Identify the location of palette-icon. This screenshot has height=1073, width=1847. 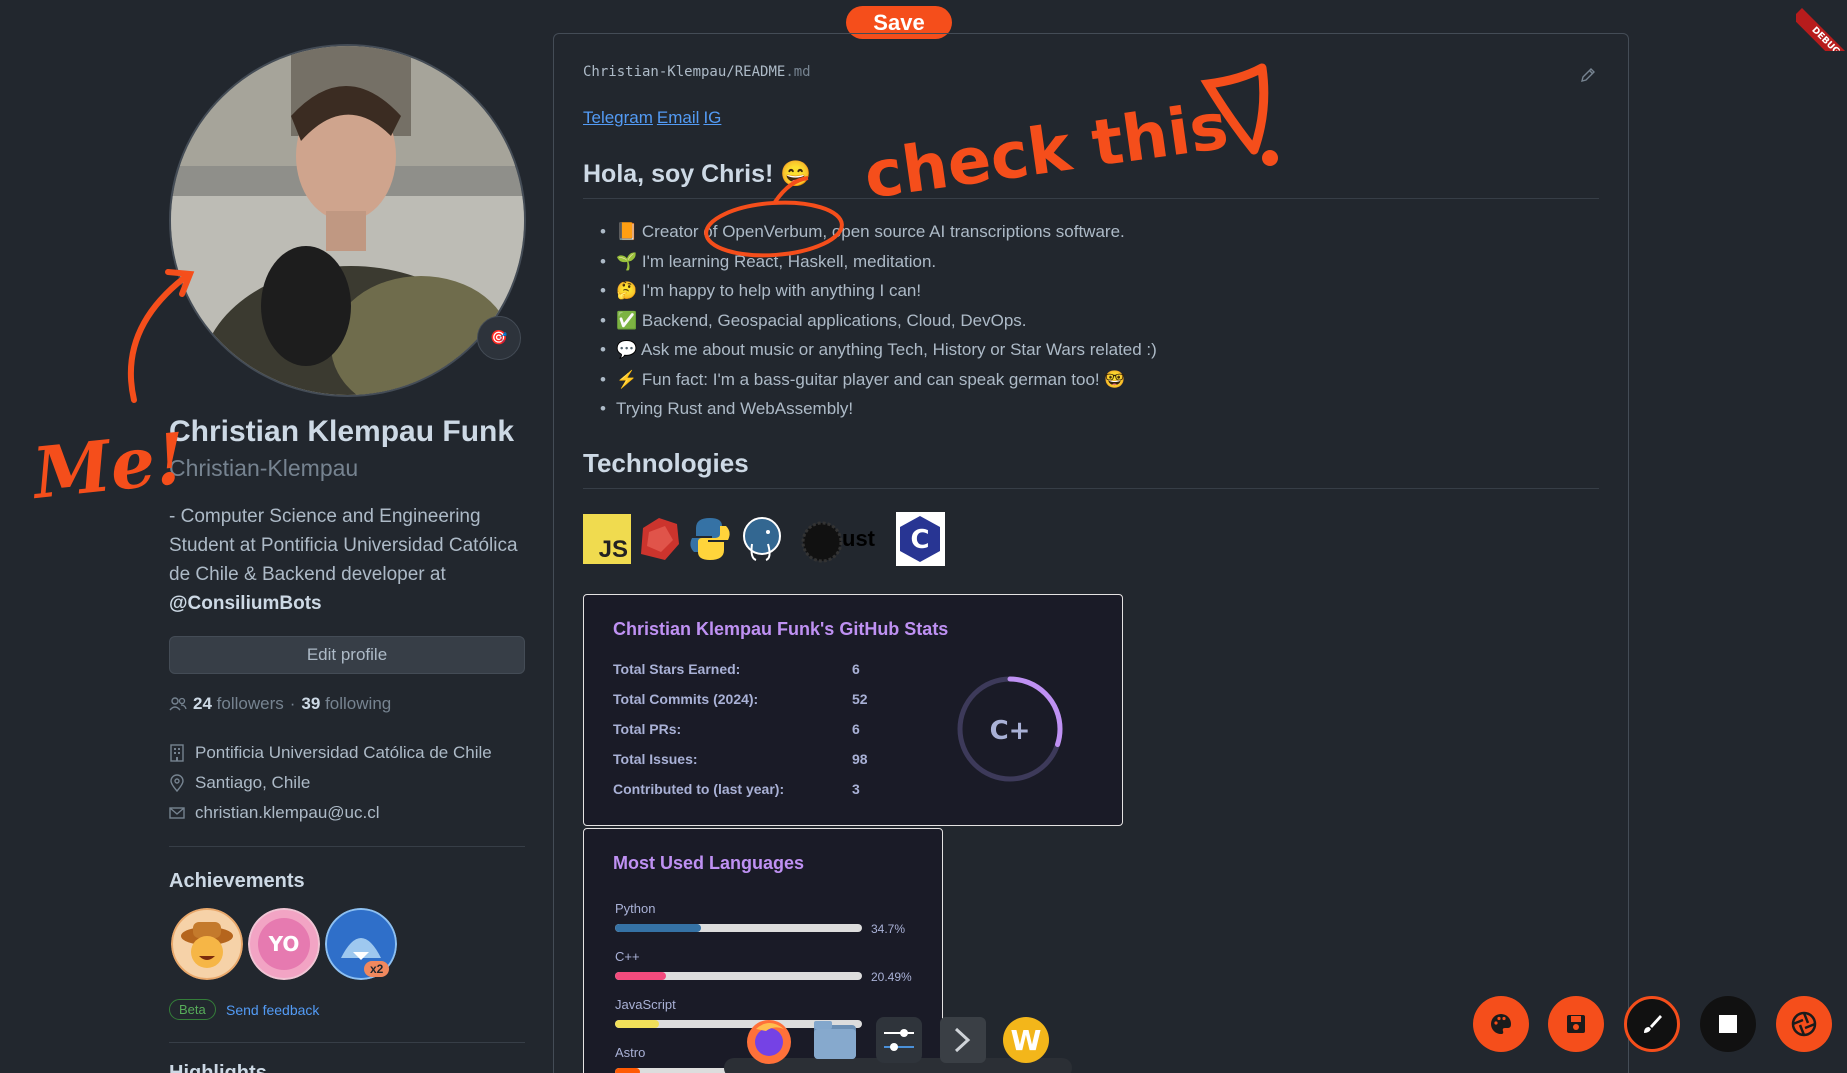
(1501, 1024).